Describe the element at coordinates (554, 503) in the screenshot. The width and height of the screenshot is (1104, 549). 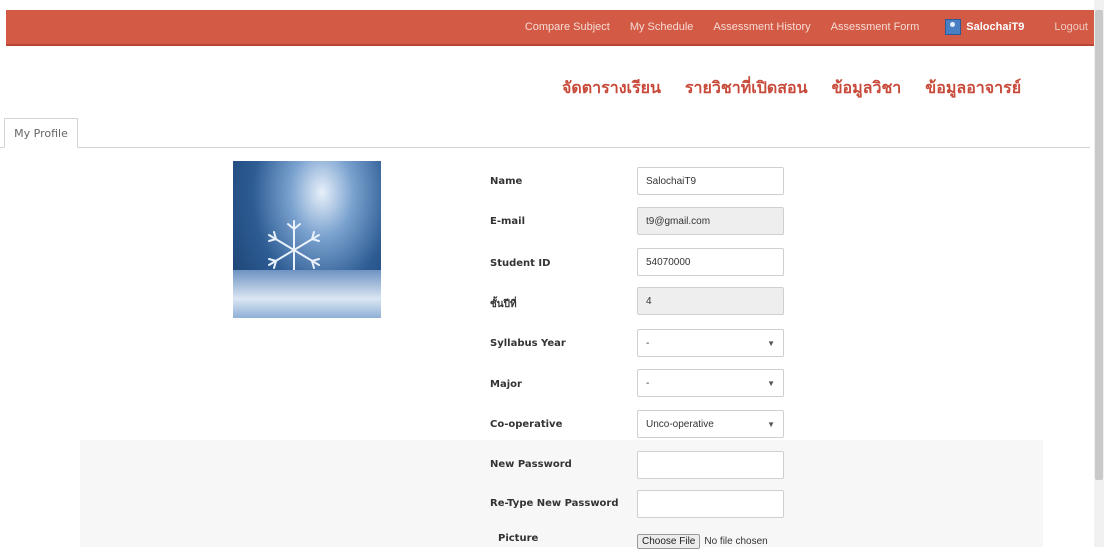
I see `retype-password-label: Re-Type New Password` at that location.